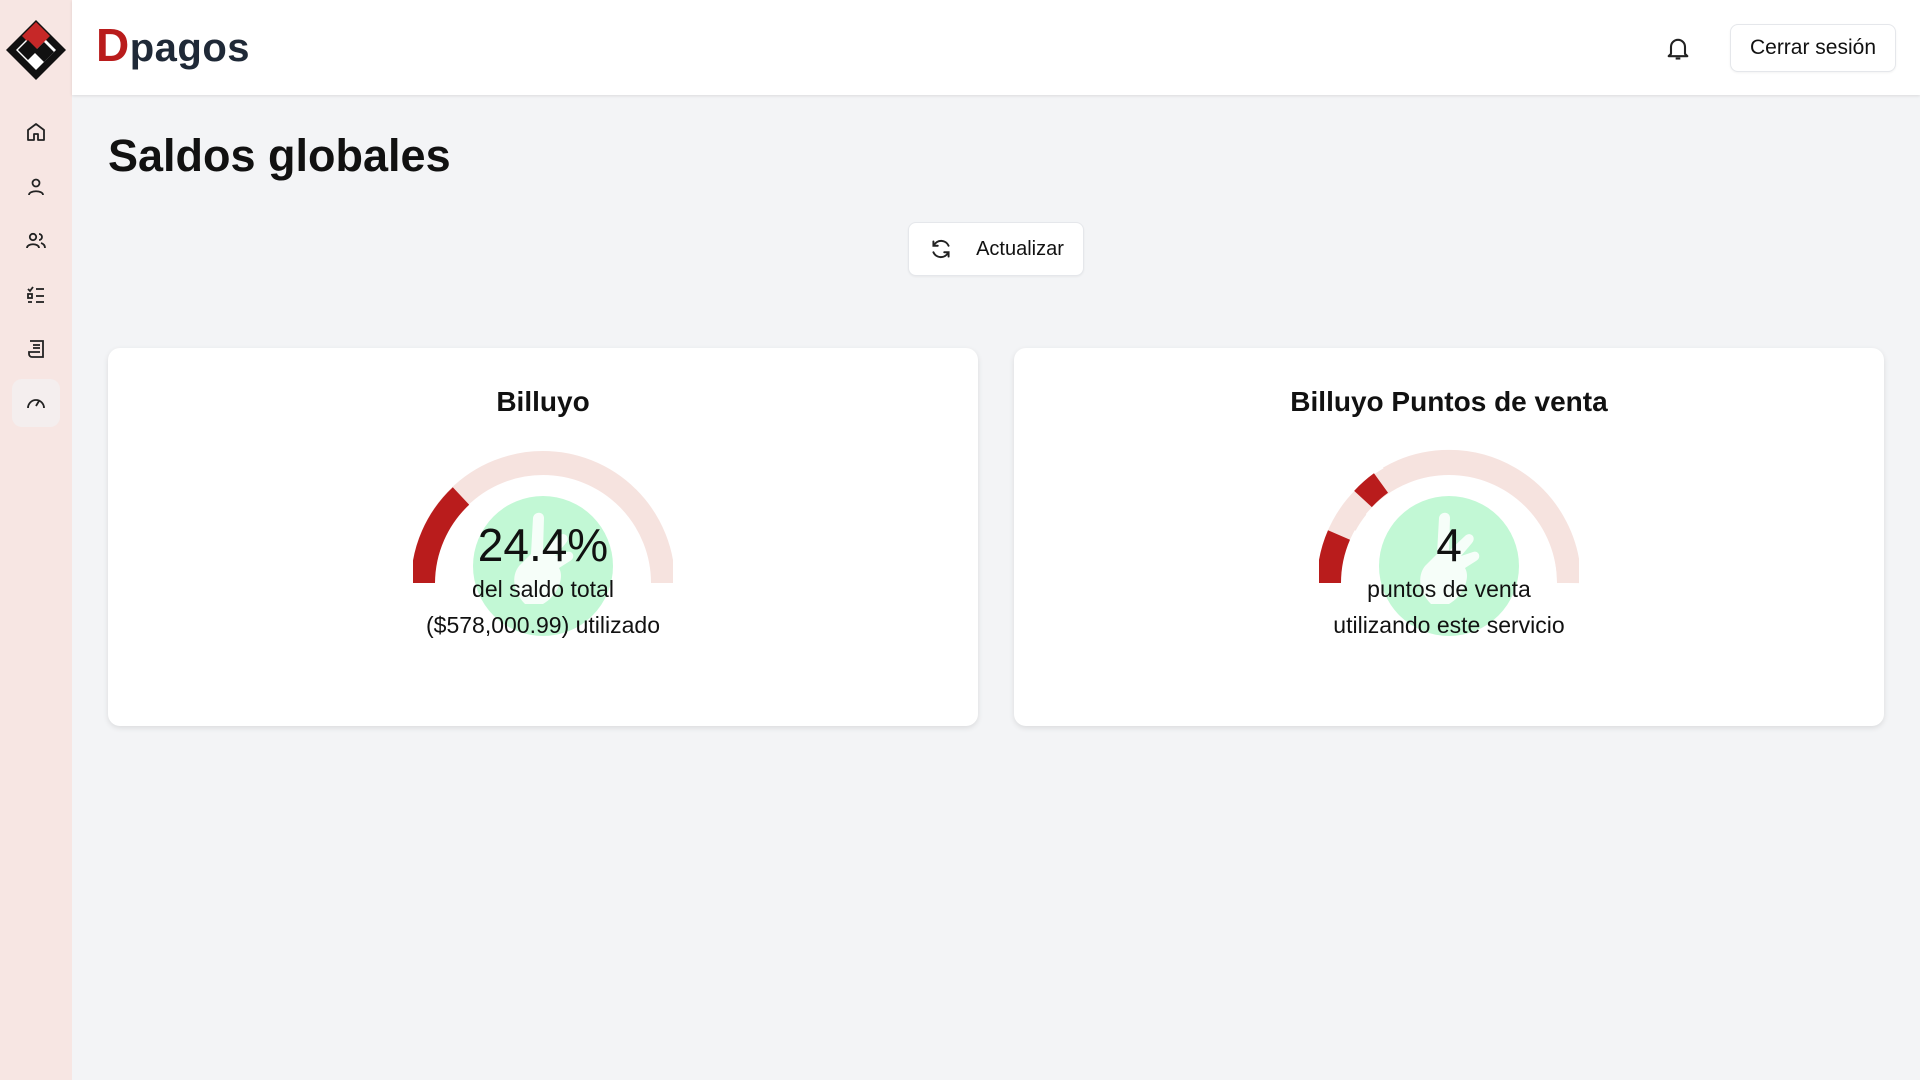 The image size is (1920, 1080). I want to click on bell-icon, so click(1678, 48).